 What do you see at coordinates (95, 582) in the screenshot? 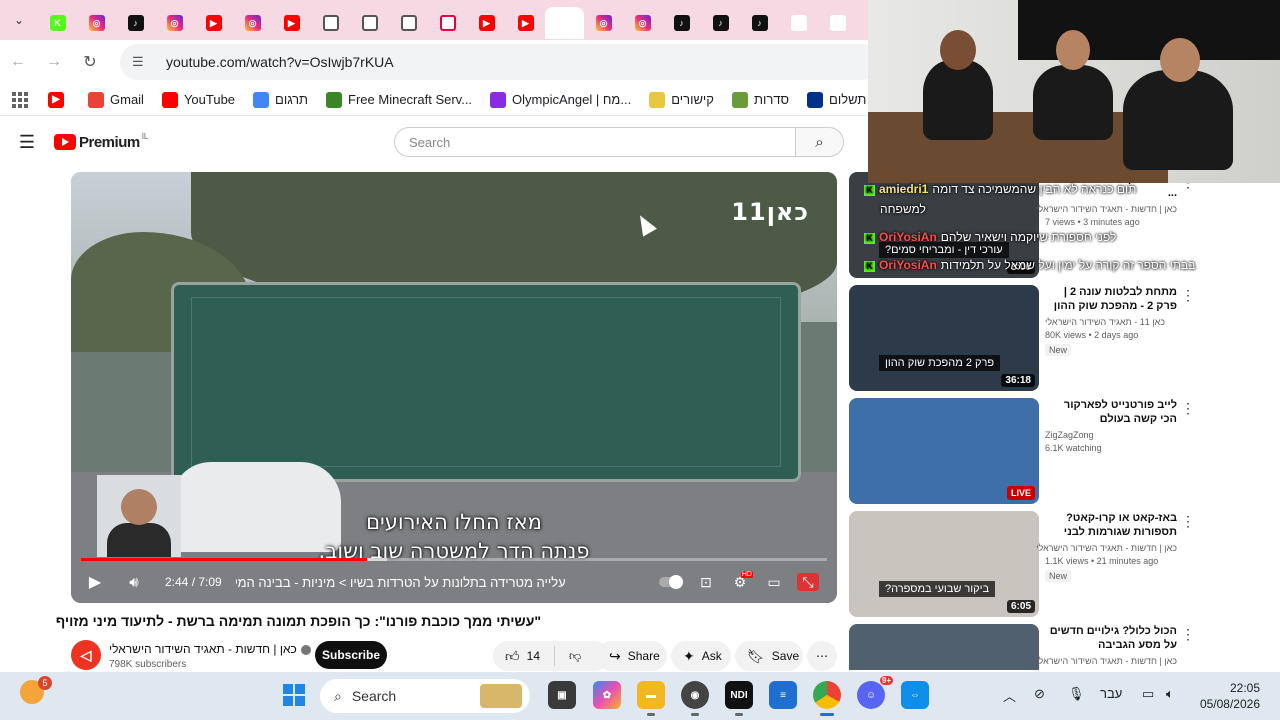
I see `play-button: ▶` at bounding box center [95, 582].